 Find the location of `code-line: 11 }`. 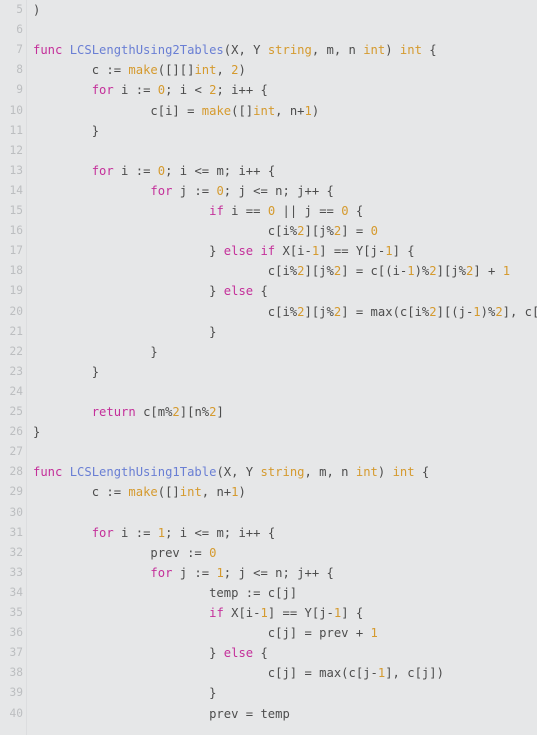

code-line: 11 } is located at coordinates (268, 131).